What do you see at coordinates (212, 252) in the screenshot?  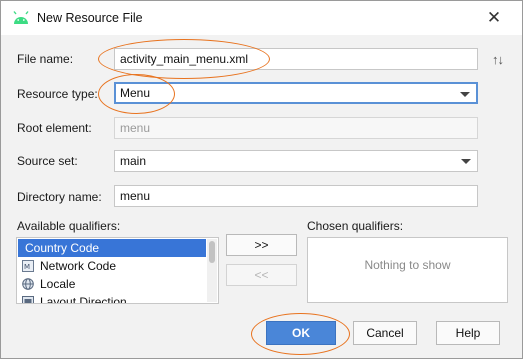 I see `scrollbar-thumb` at bounding box center [212, 252].